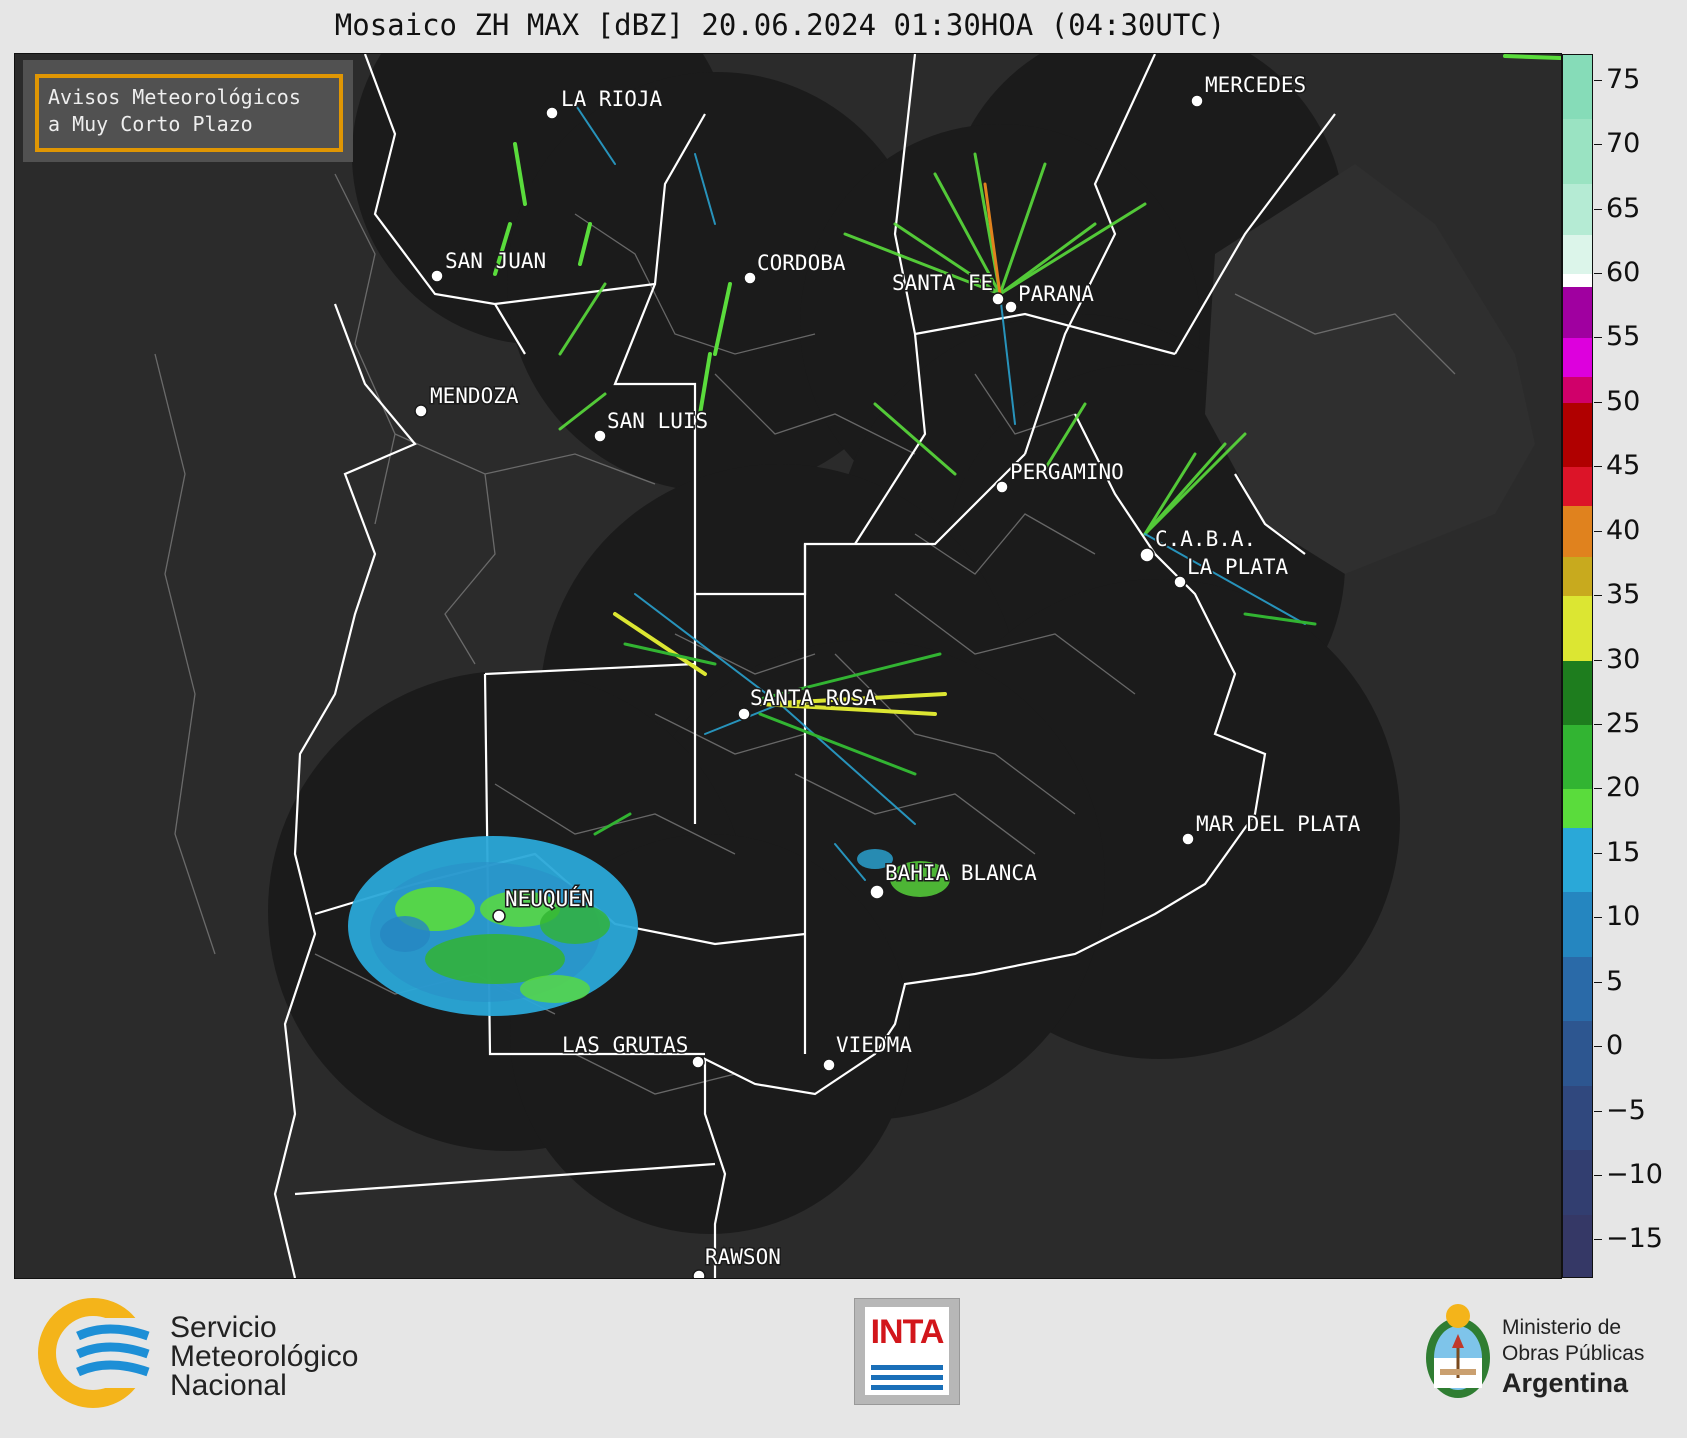 Image resolution: width=1687 pixels, height=1438 pixels. What do you see at coordinates (1623, 144) in the screenshot?
I see `colorbar-tick-label: 70` at bounding box center [1623, 144].